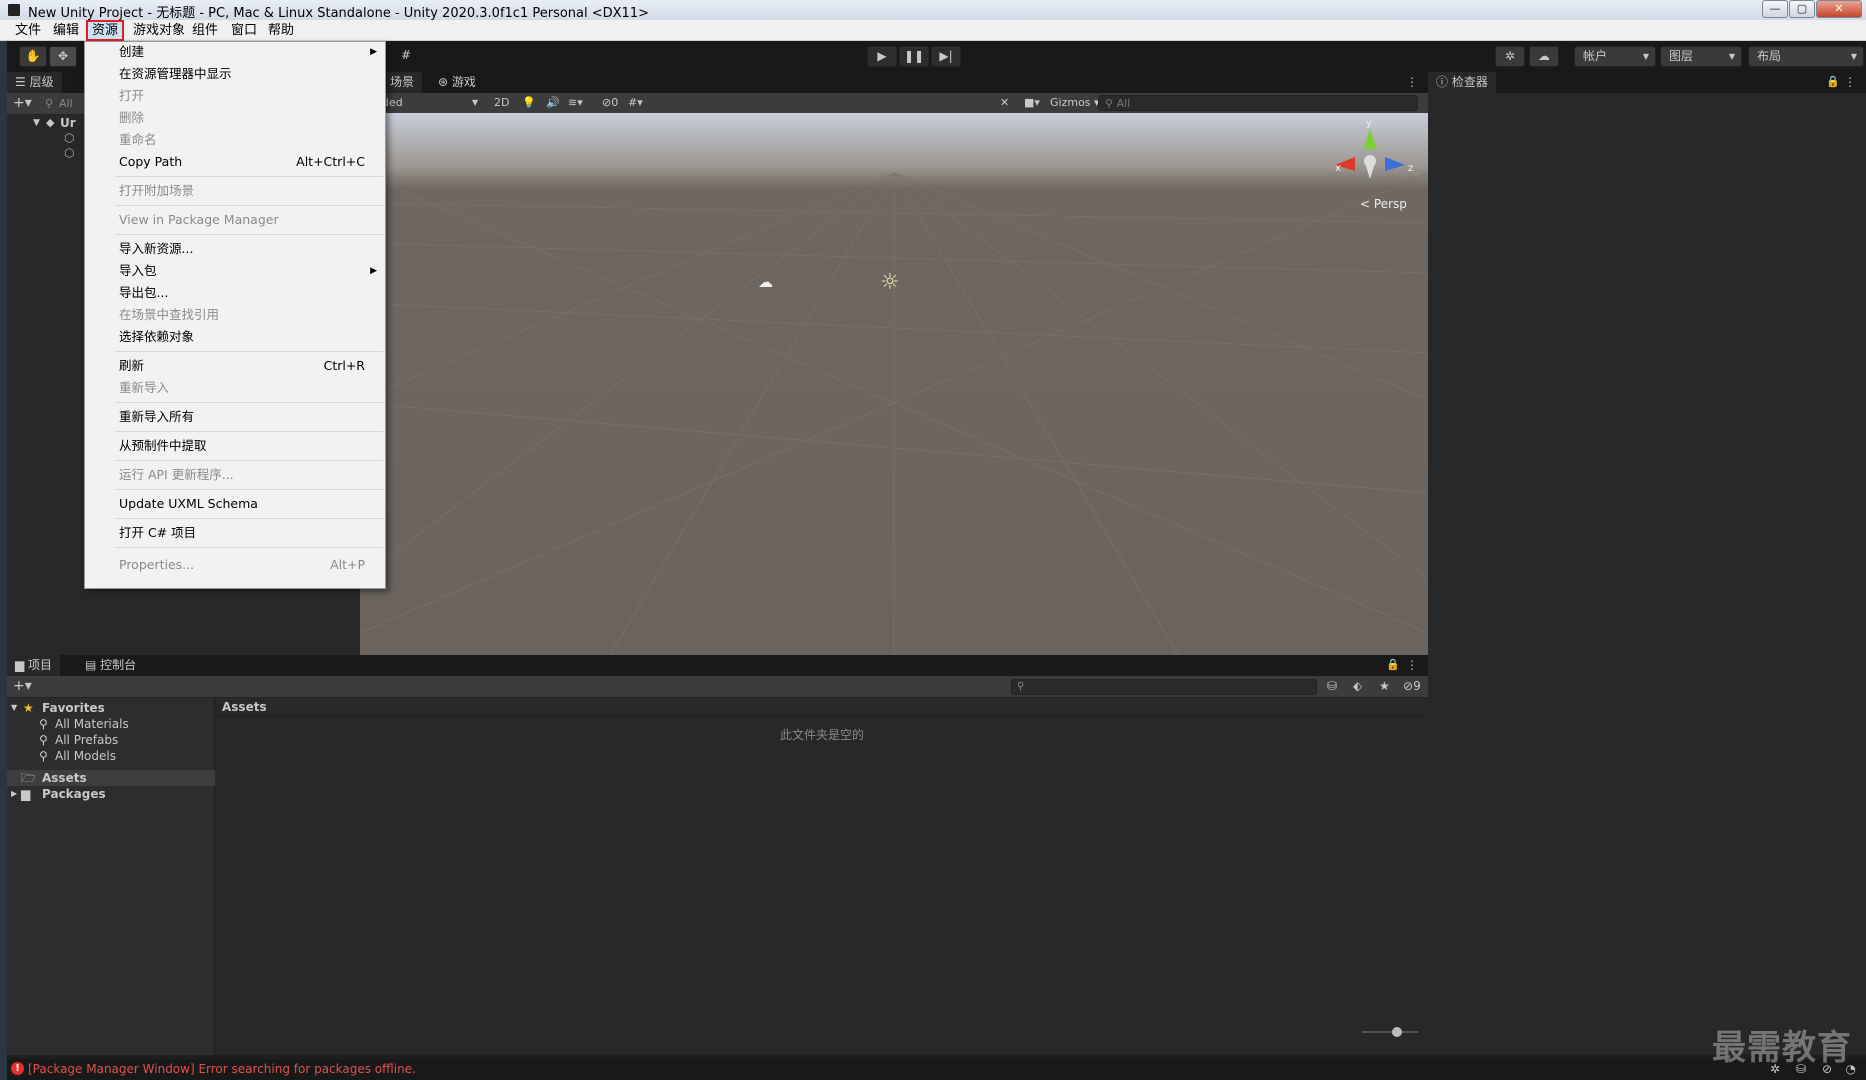 This screenshot has width=1866, height=1080. What do you see at coordinates (244, 30) in the screenshot?
I see `menu-window: 窗口` at bounding box center [244, 30].